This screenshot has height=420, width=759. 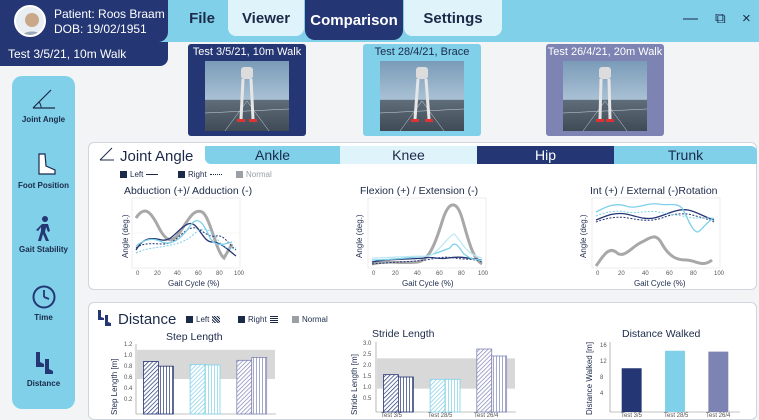 I want to click on x-tick: Test 28/5, so click(x=440, y=416).